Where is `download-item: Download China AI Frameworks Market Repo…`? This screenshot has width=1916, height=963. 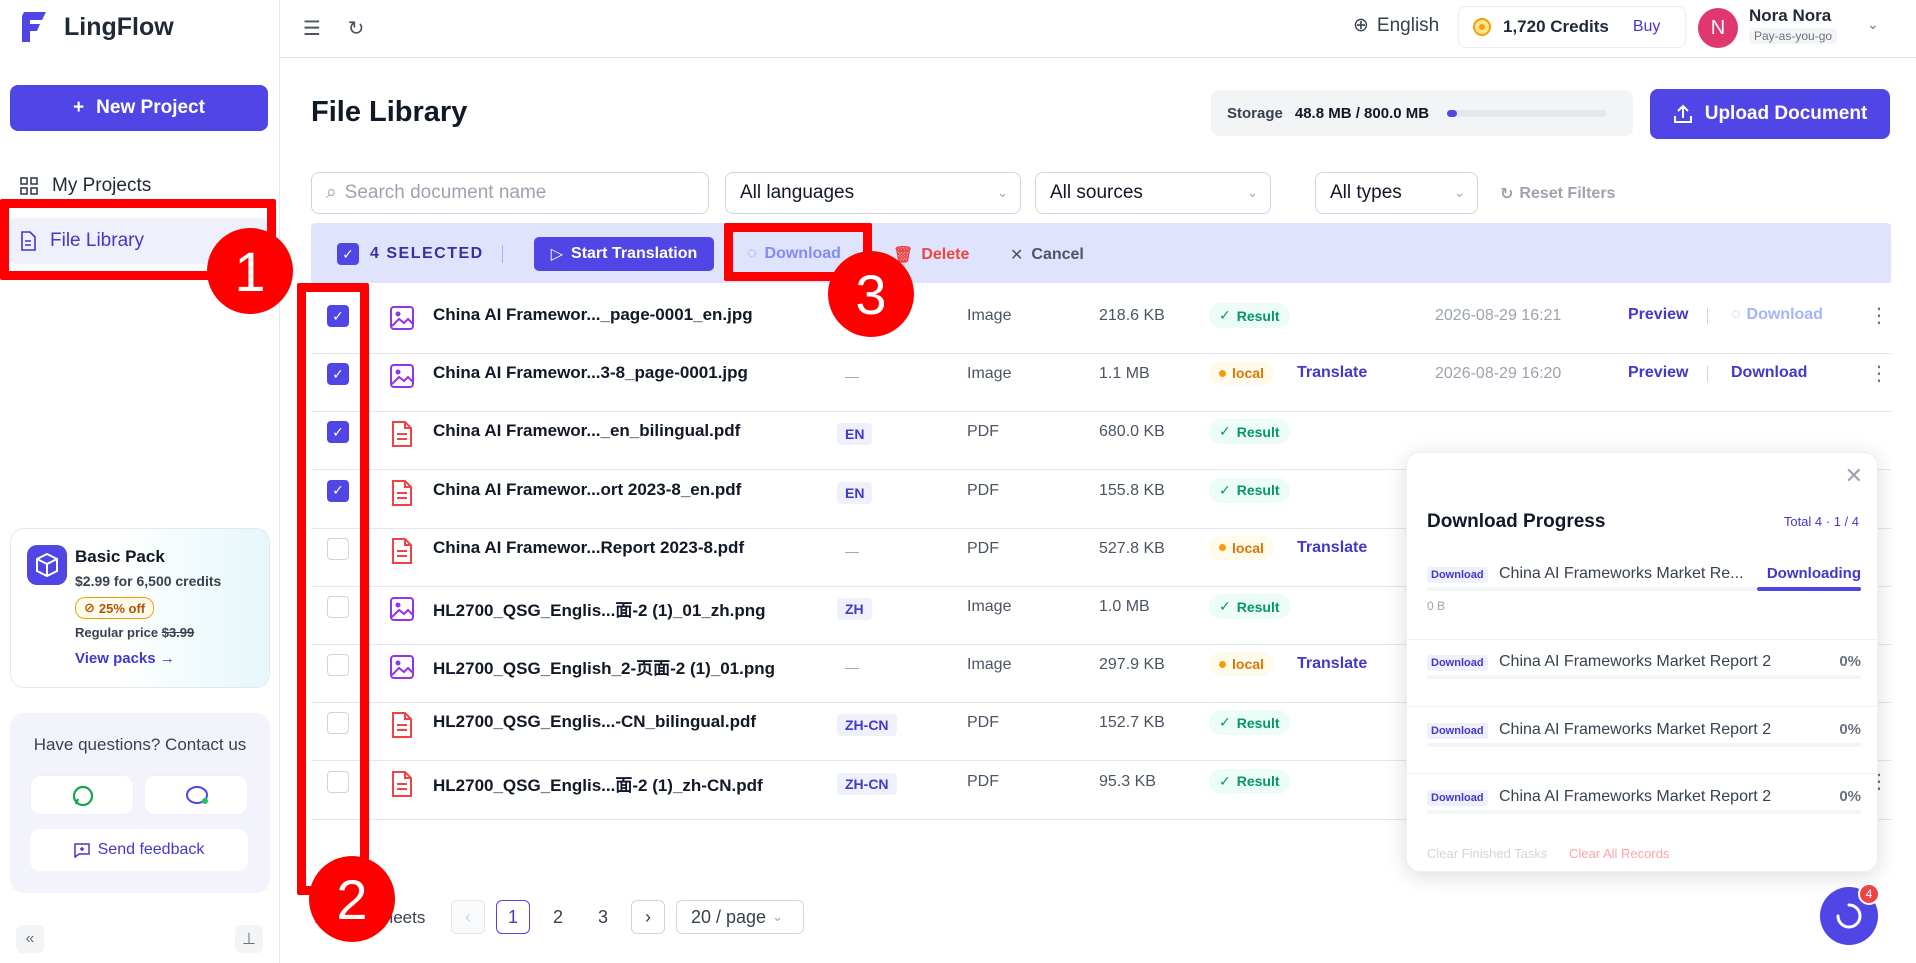 download-item: Download China AI Frameworks Market Repo… is located at coordinates (1644, 751).